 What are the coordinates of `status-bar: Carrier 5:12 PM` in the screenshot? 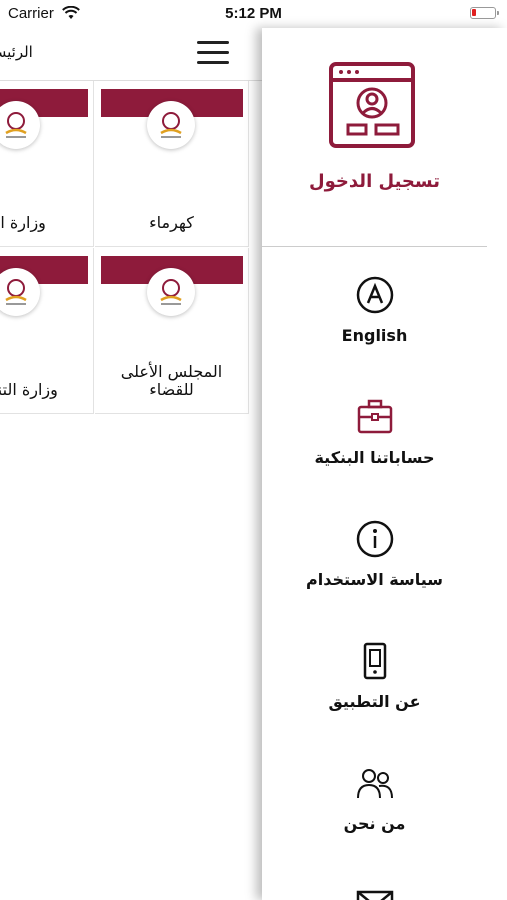 It's located at (253, 14).